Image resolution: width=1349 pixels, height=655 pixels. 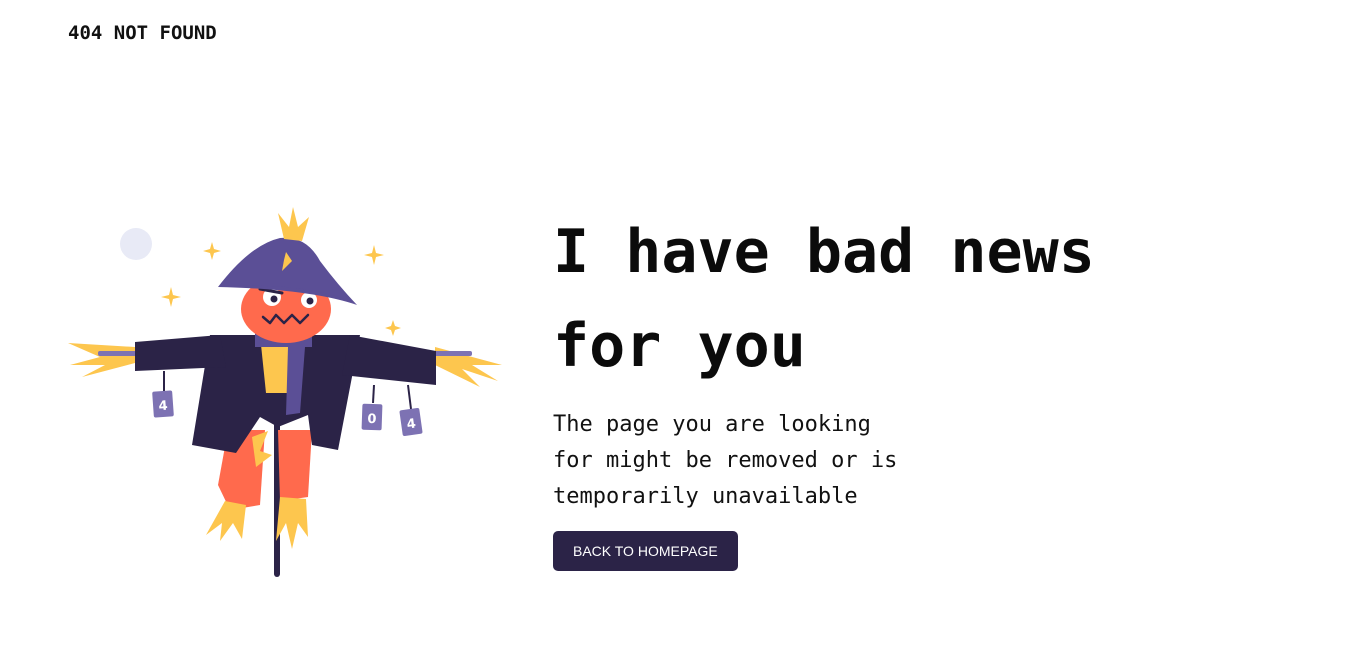 I want to click on left-foot-straw, so click(x=226, y=521).